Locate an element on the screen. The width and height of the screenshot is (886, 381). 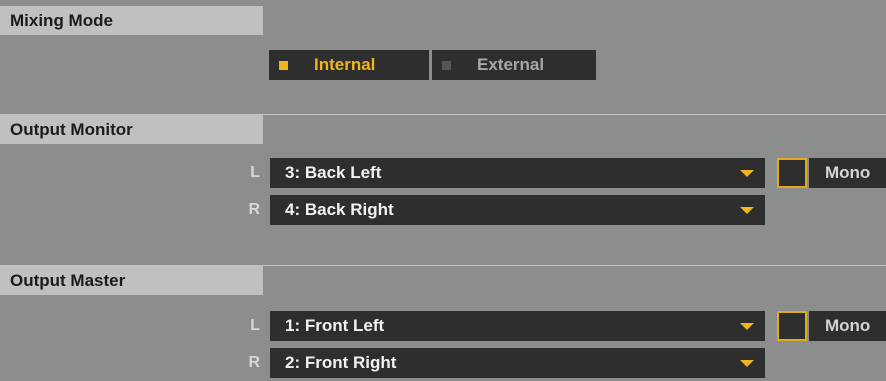
selected-indicator-icon is located at coordinates (283, 65).